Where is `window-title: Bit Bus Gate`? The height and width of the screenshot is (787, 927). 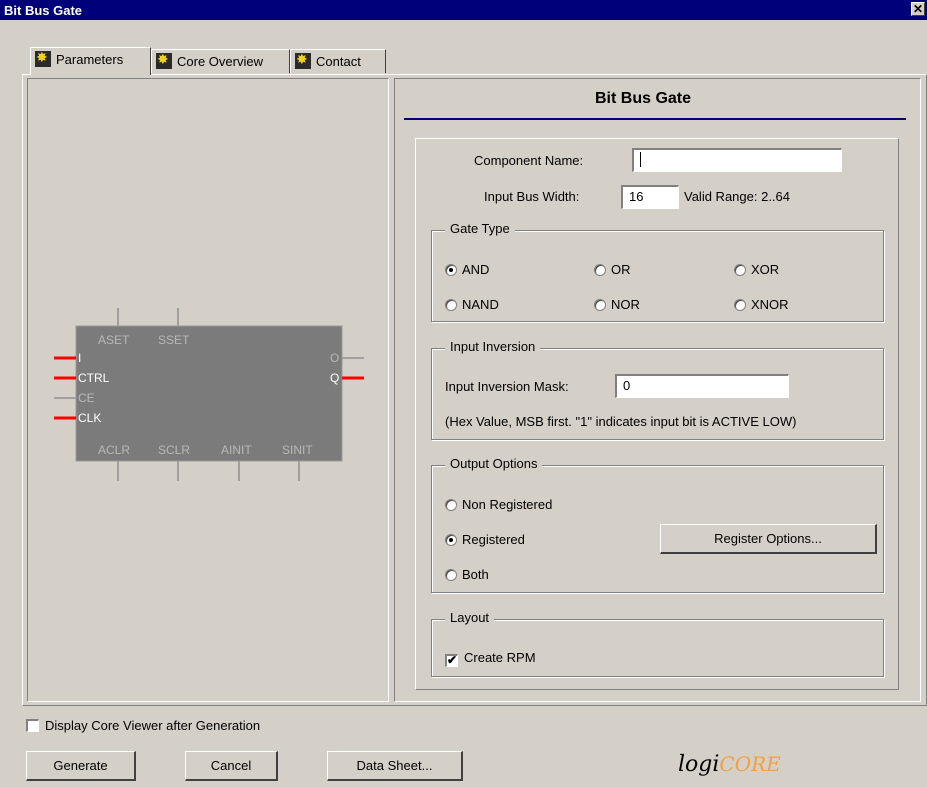 window-title: Bit Bus Gate is located at coordinates (43, 10).